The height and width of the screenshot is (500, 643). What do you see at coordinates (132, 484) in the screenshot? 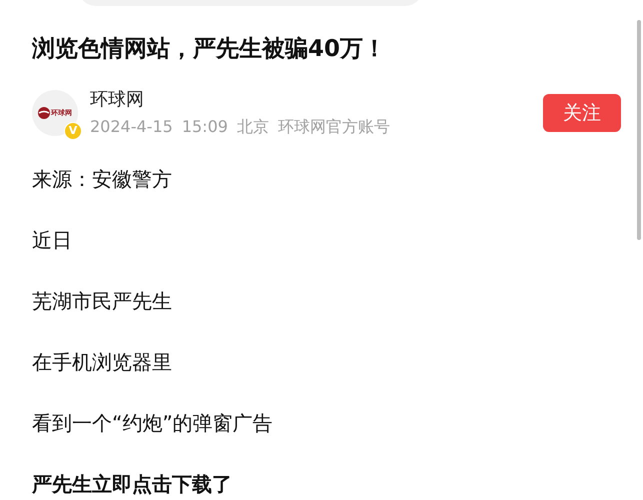
I see `article-paragraph: 严先生立即点击下载了` at bounding box center [132, 484].